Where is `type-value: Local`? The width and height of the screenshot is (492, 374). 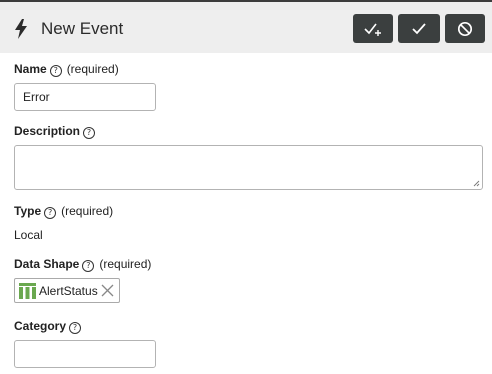 type-value: Local is located at coordinates (28, 235).